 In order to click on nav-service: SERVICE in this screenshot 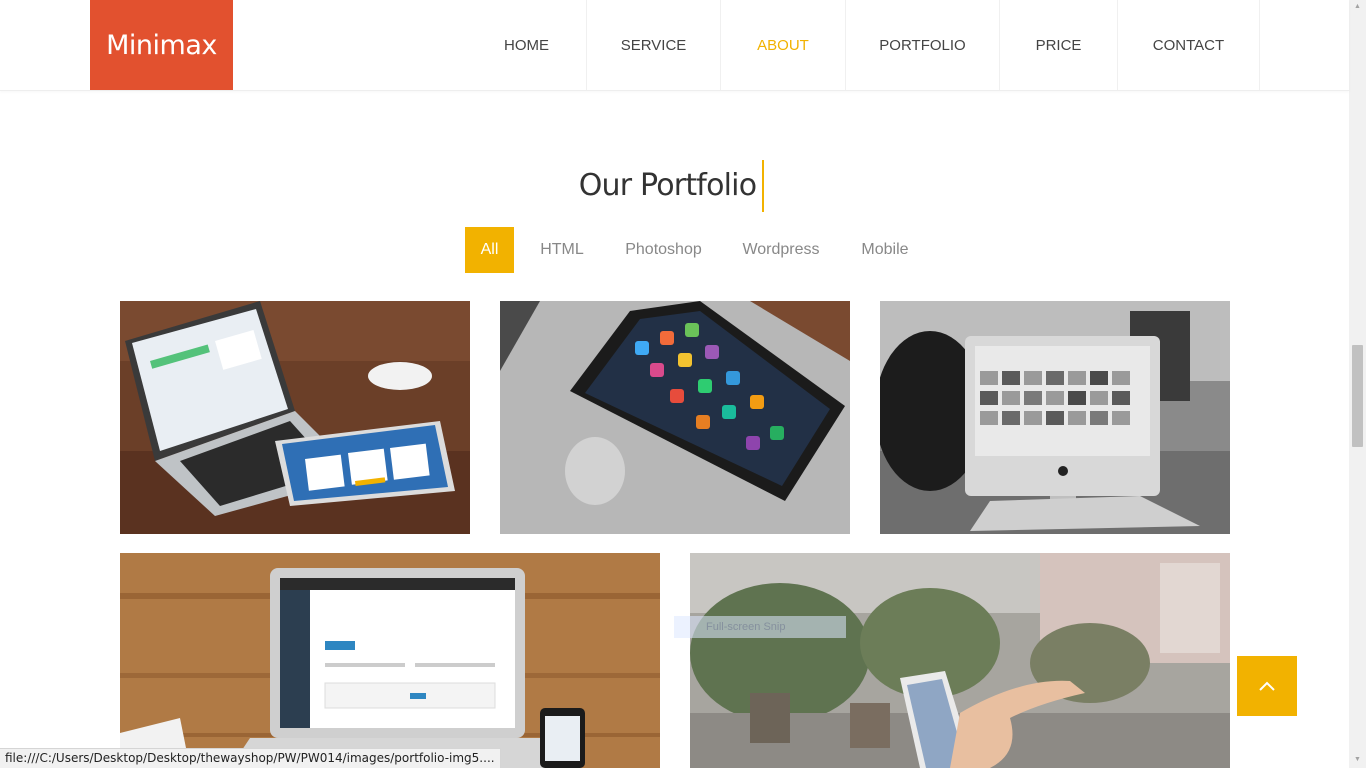, I will do `click(654, 45)`.